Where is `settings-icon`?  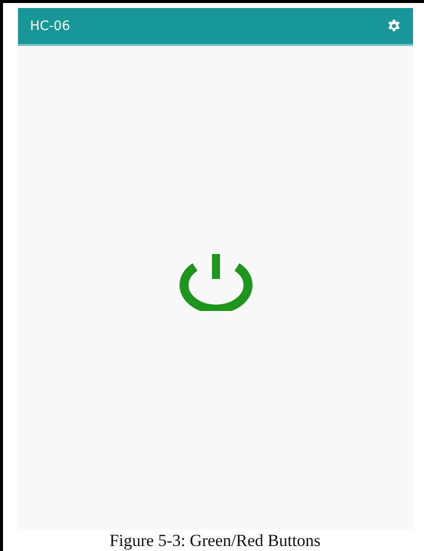 settings-icon is located at coordinates (394, 26).